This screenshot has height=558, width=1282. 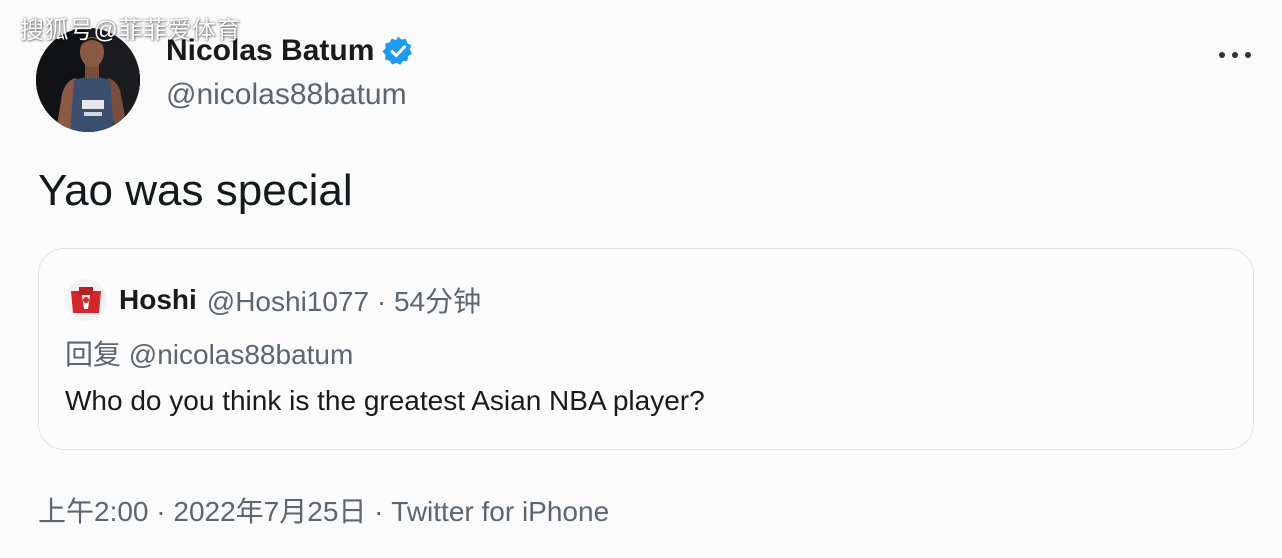 What do you see at coordinates (398, 51) in the screenshot?
I see `verified-badge-icon` at bounding box center [398, 51].